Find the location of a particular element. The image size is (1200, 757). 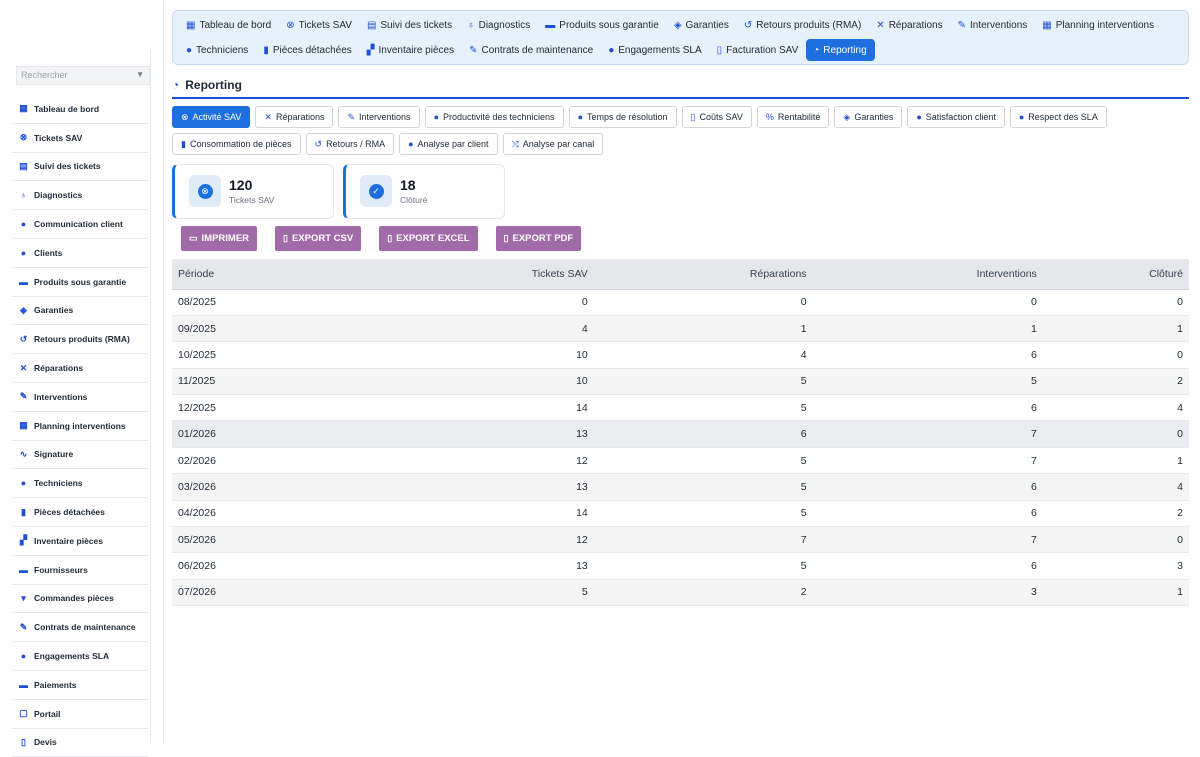

sidebar-item-label: Clients is located at coordinates (48, 252).